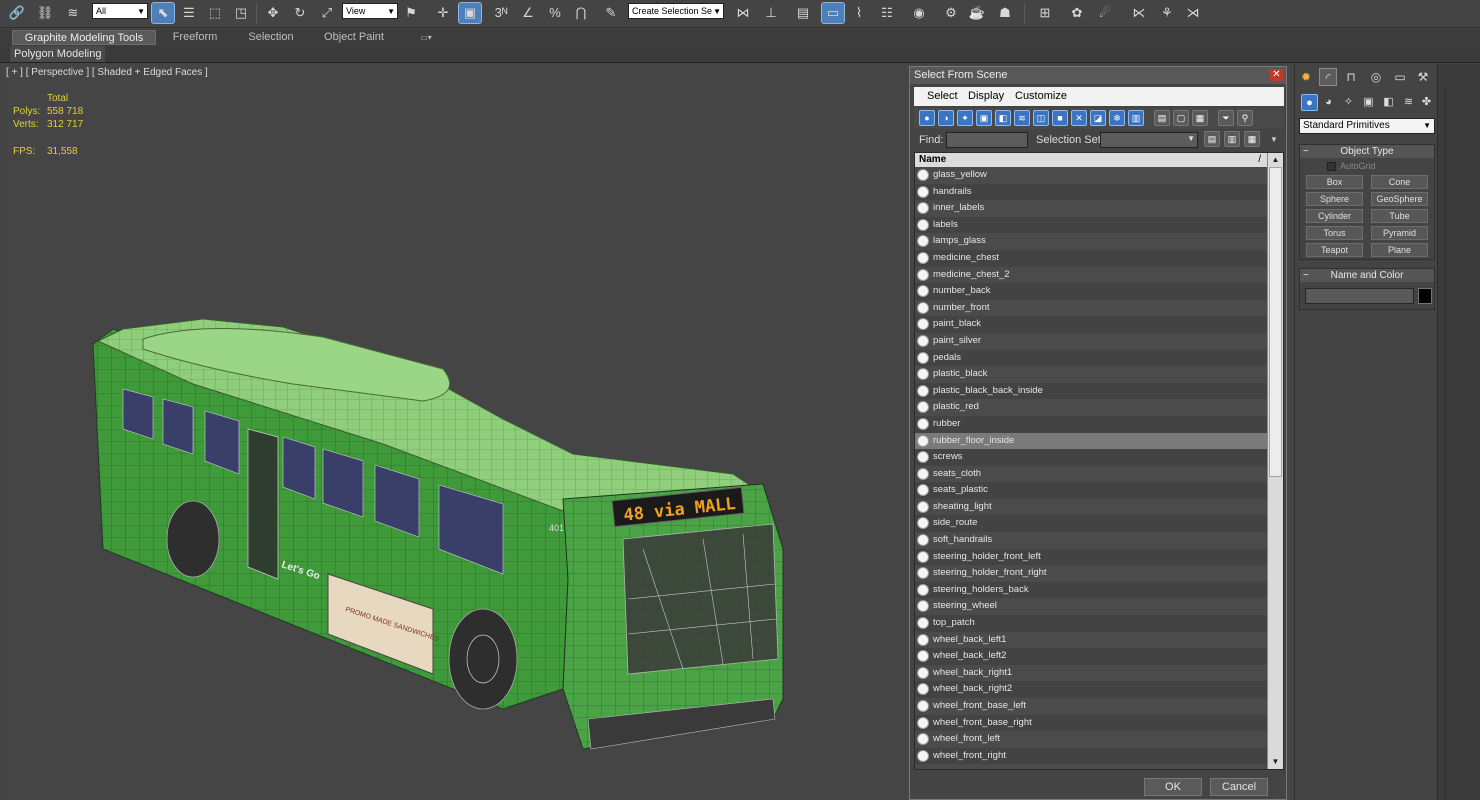 This screenshot has width=1480, height=800. Describe the element at coordinates (1060, 118) in the screenshot. I see `display-xrefs-icon: ■` at that location.